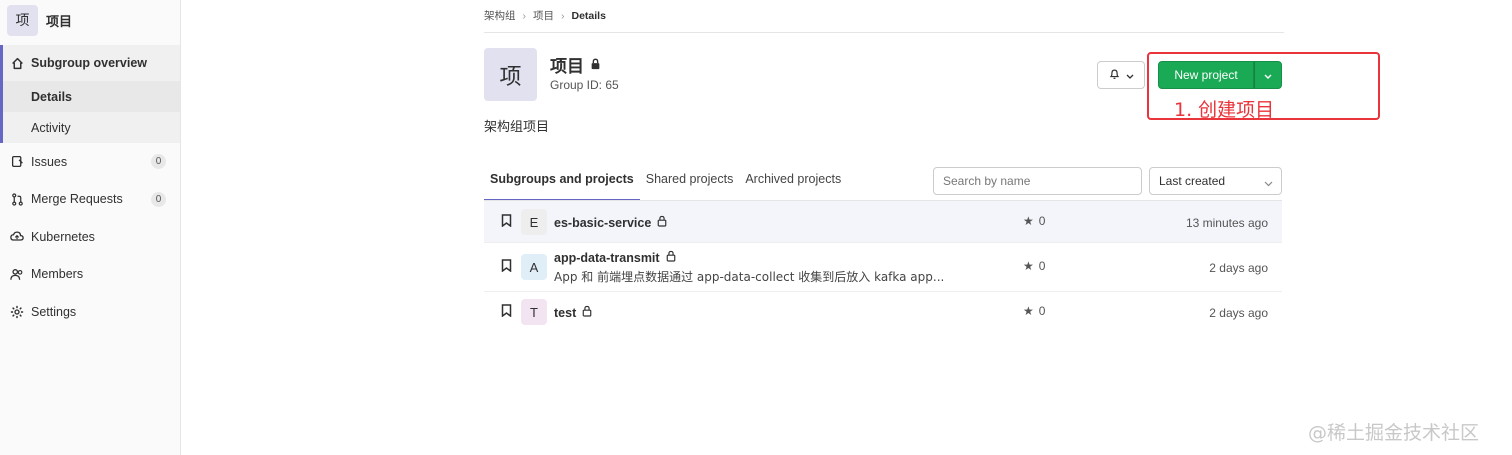 This screenshot has width=1512, height=455. What do you see at coordinates (90, 275) in the screenshot?
I see `sidebar-item-members: Members` at bounding box center [90, 275].